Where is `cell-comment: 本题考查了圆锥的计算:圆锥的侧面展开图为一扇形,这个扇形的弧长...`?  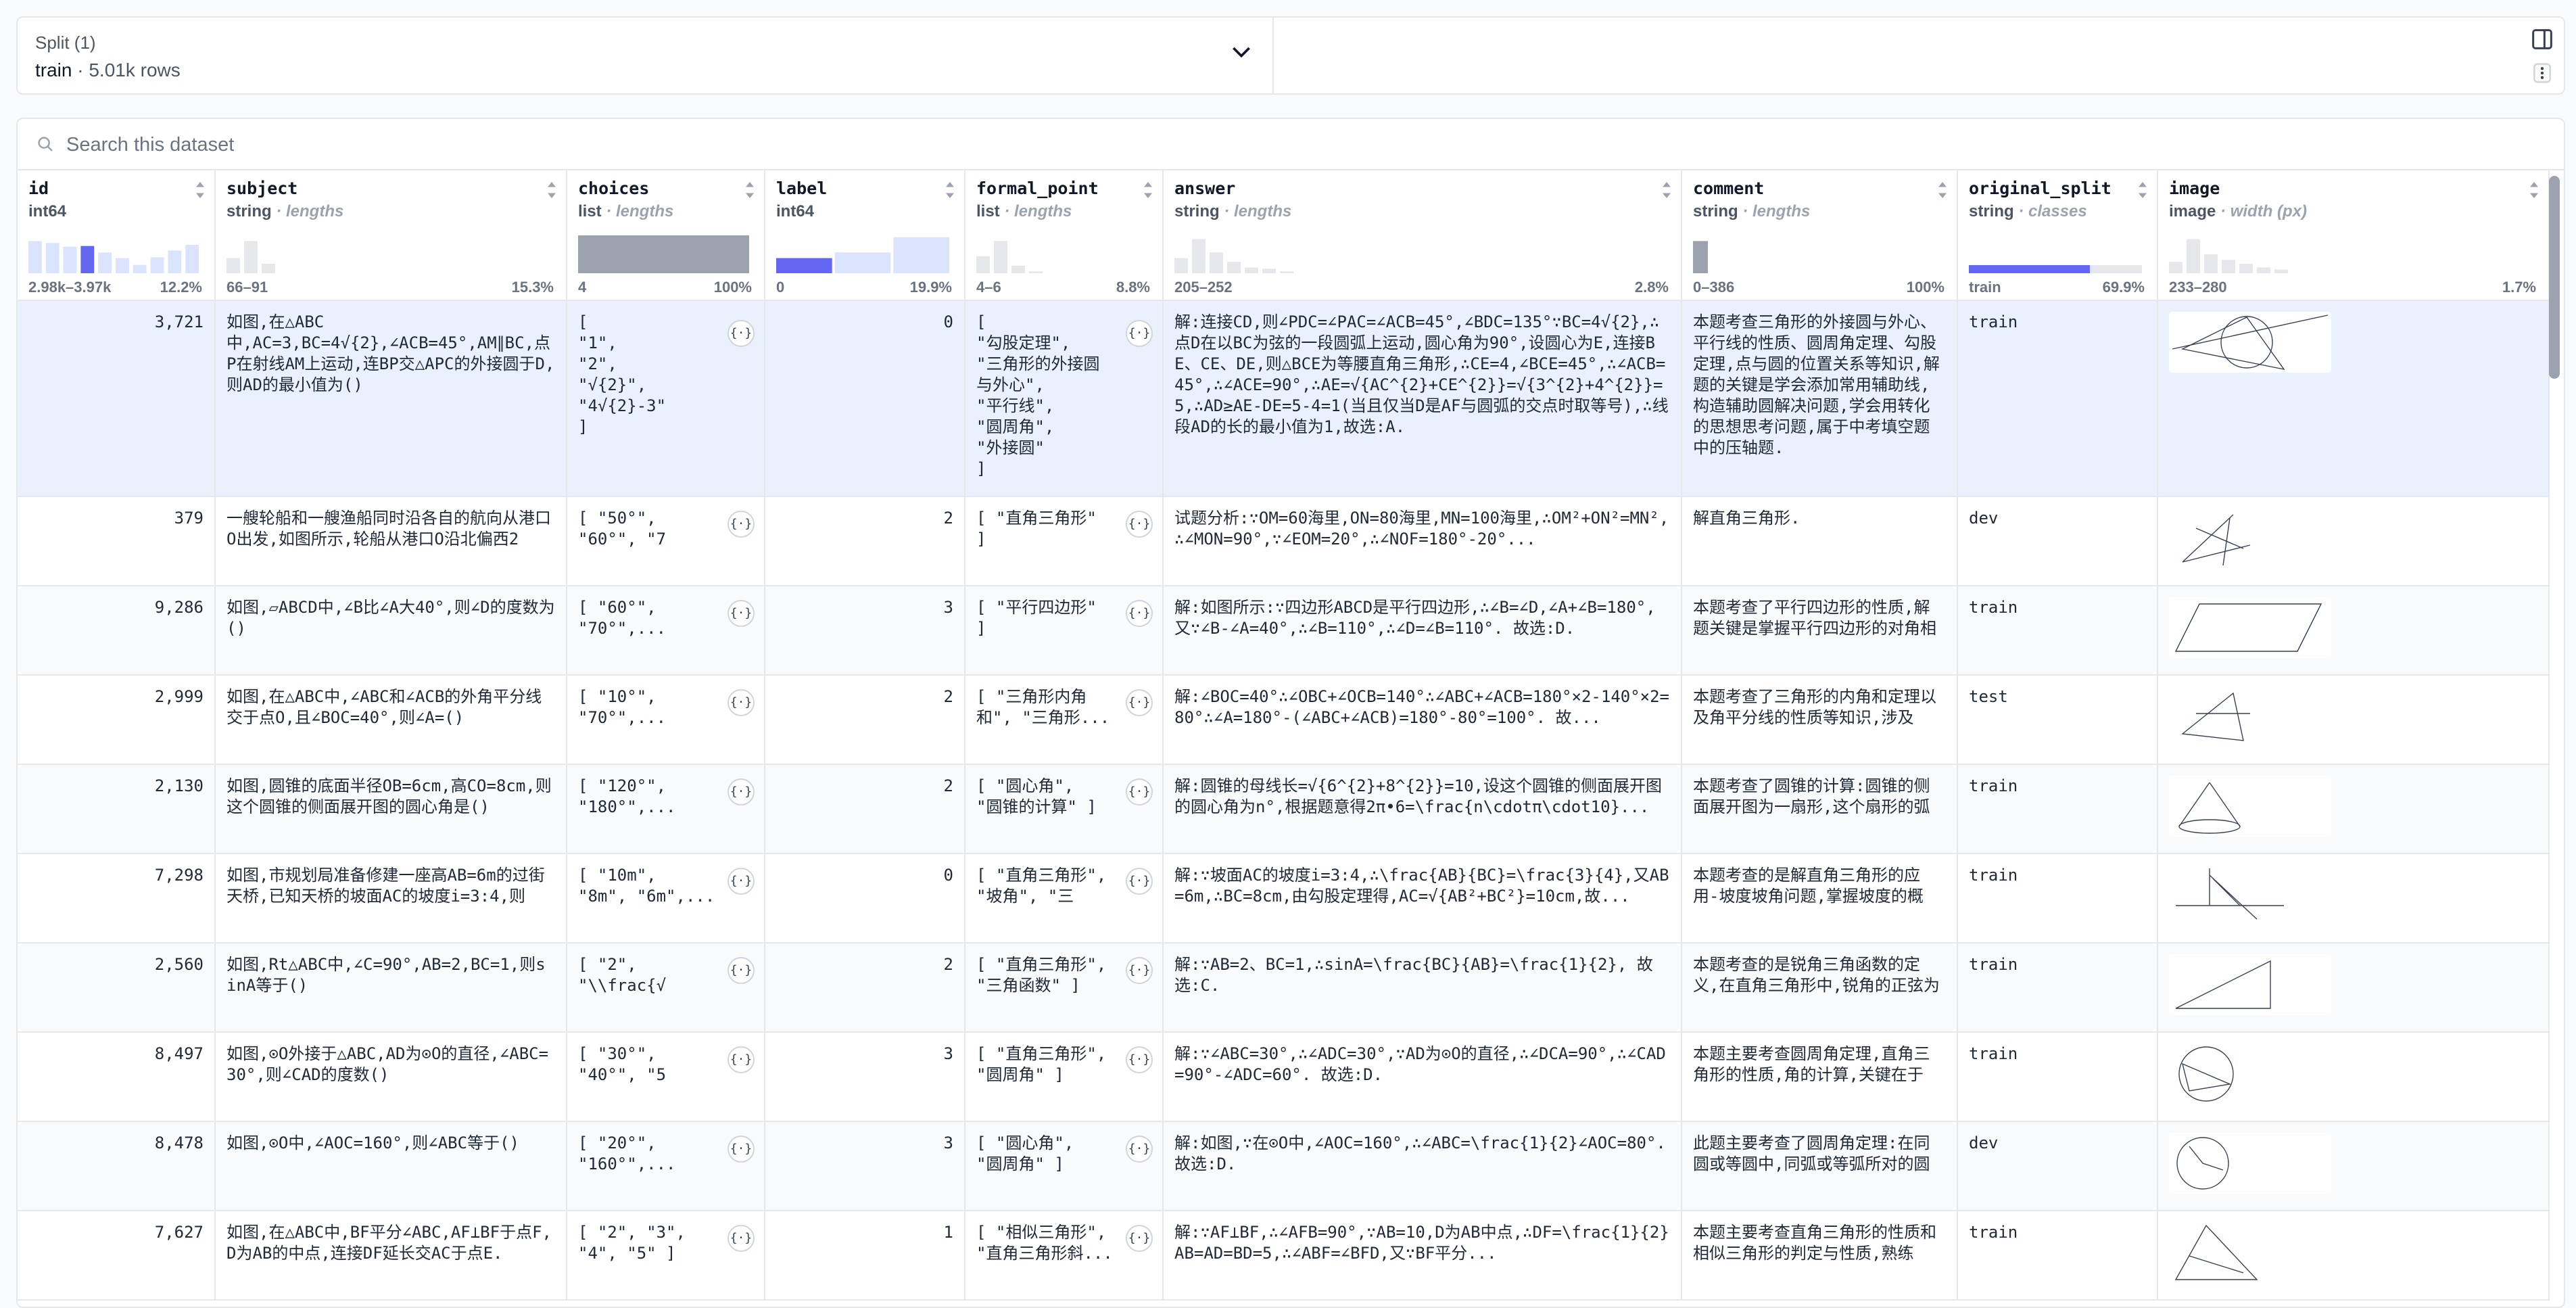 cell-comment: 本题考查了圆锥的计算:圆锥的侧面展开图为一扇形,这个扇形的弧长... is located at coordinates (1819, 809).